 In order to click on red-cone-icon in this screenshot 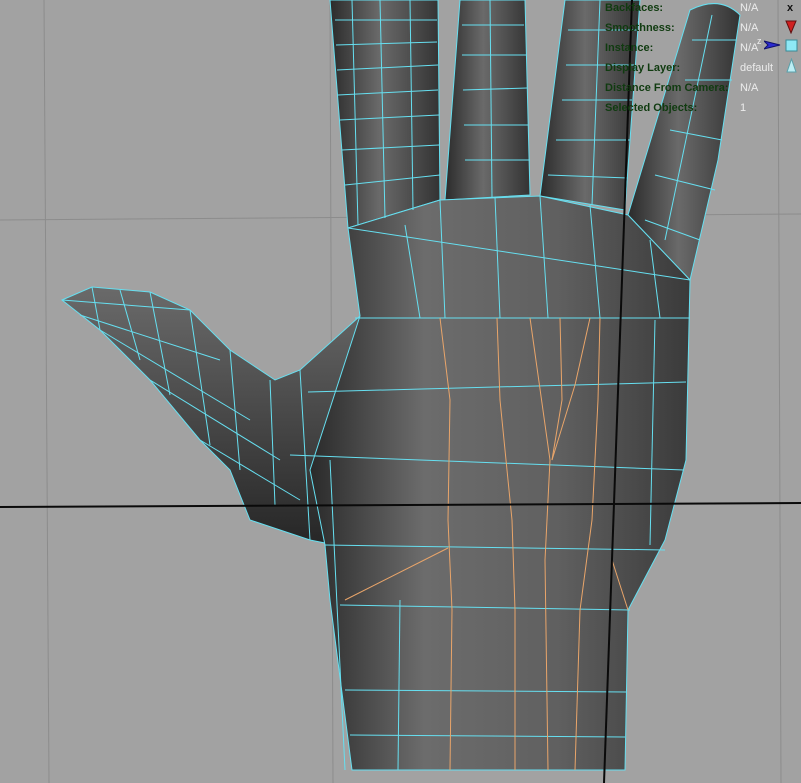, I will do `click(791, 27)`.